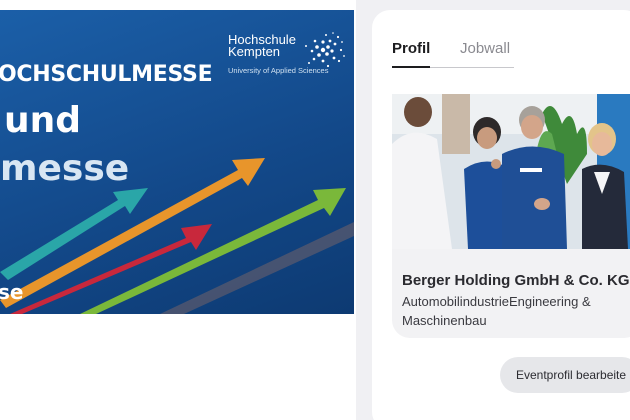 This screenshot has width=630, height=420. Describe the element at coordinates (43, 120) in the screenshot. I see `banner-title-line1: und` at that location.